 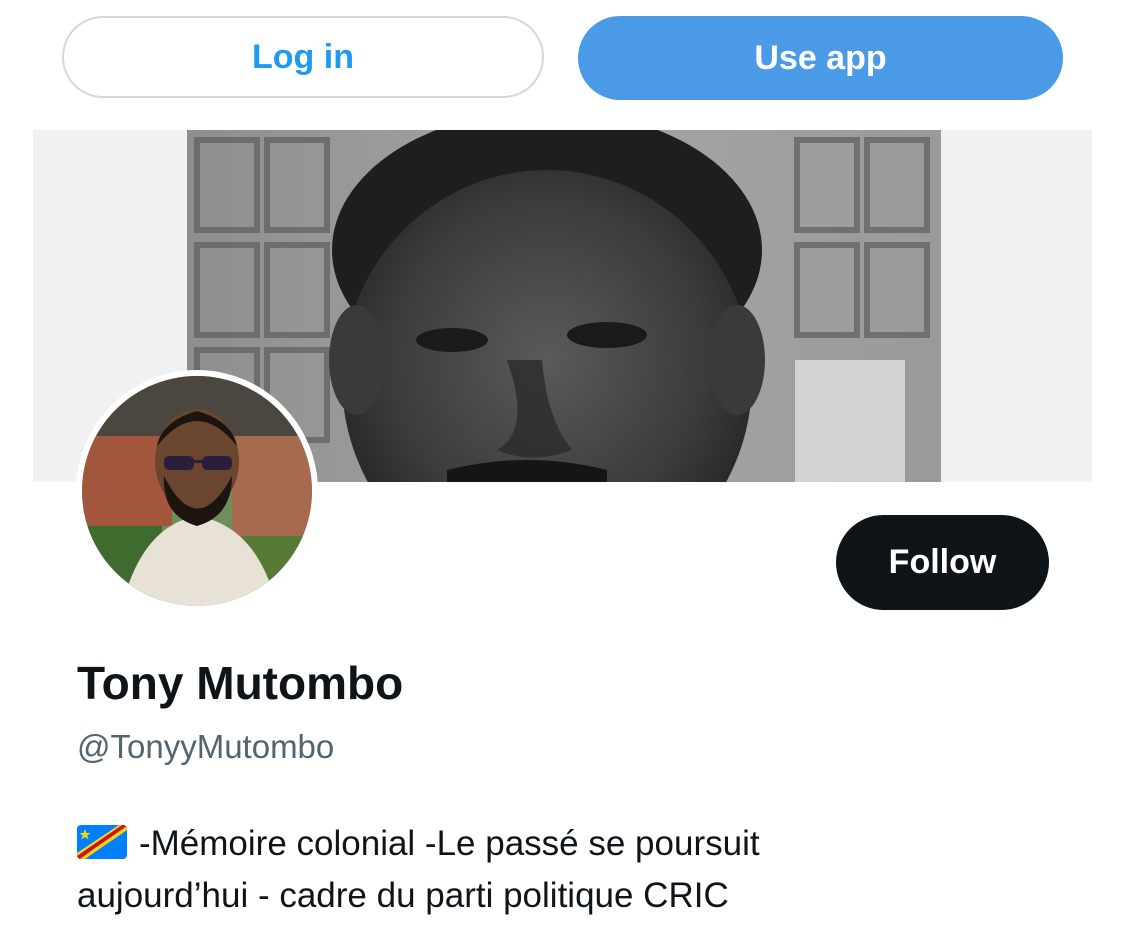 I want to click on login-button: Log in, so click(x=303, y=57).